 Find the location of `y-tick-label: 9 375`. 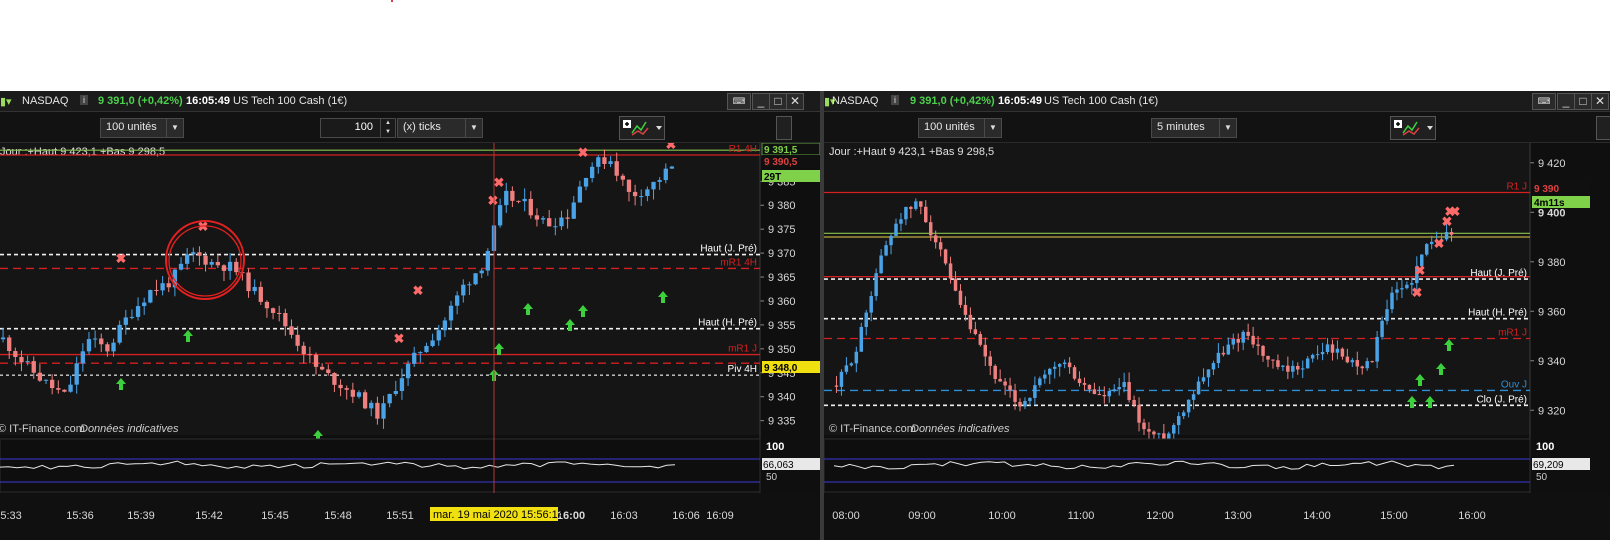

y-tick-label: 9 375 is located at coordinates (782, 230).